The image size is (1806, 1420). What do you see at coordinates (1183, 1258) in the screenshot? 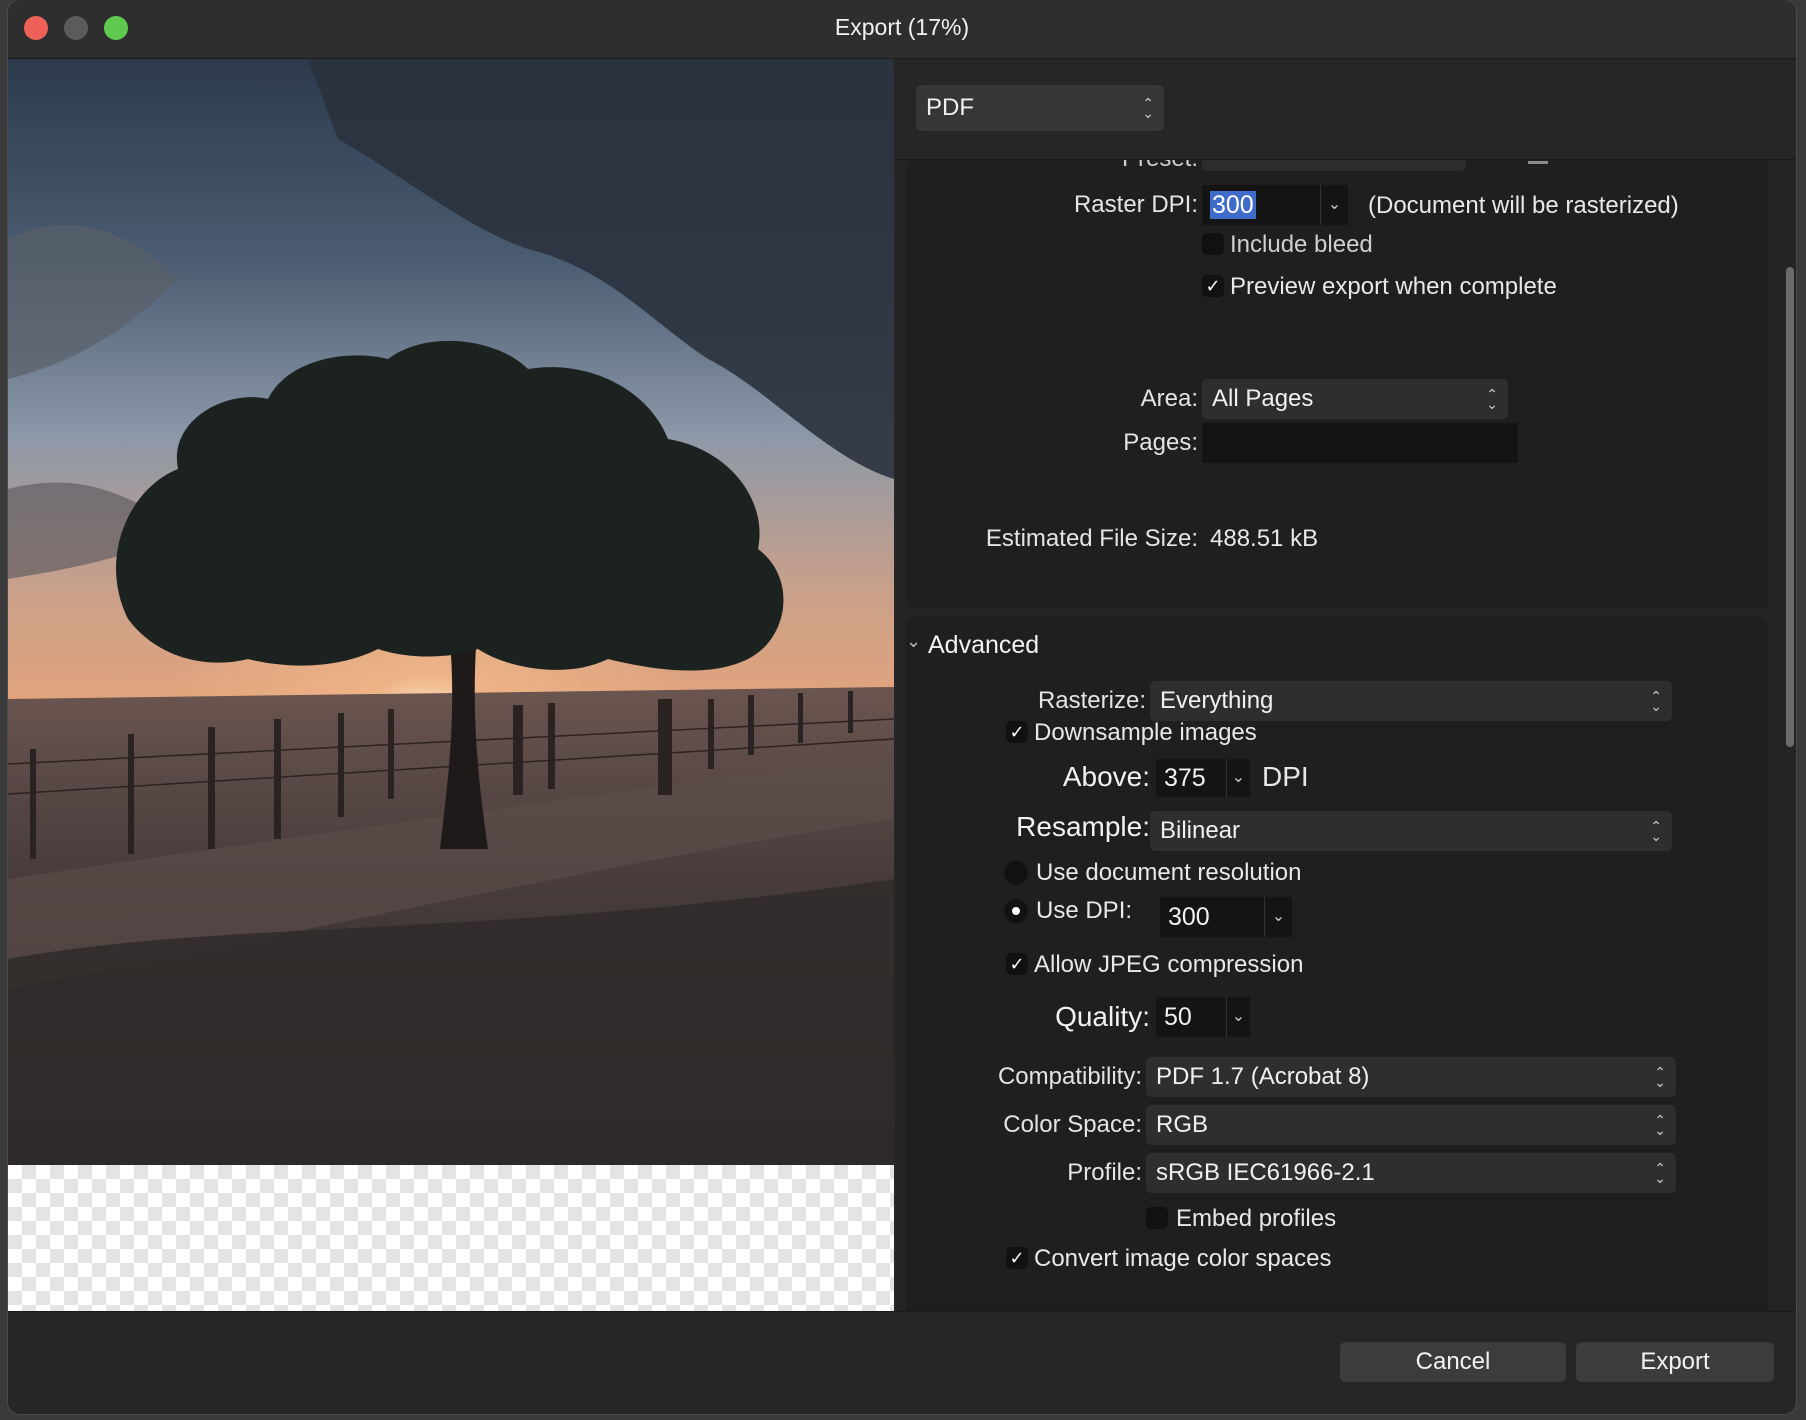
I see `convert-color-spaces-label: Convert image color spaces` at bounding box center [1183, 1258].